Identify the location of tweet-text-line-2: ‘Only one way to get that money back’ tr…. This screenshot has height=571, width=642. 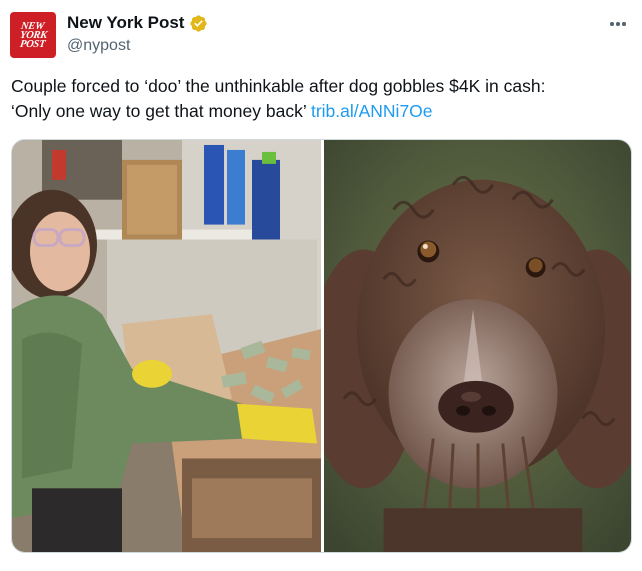
(321, 111).